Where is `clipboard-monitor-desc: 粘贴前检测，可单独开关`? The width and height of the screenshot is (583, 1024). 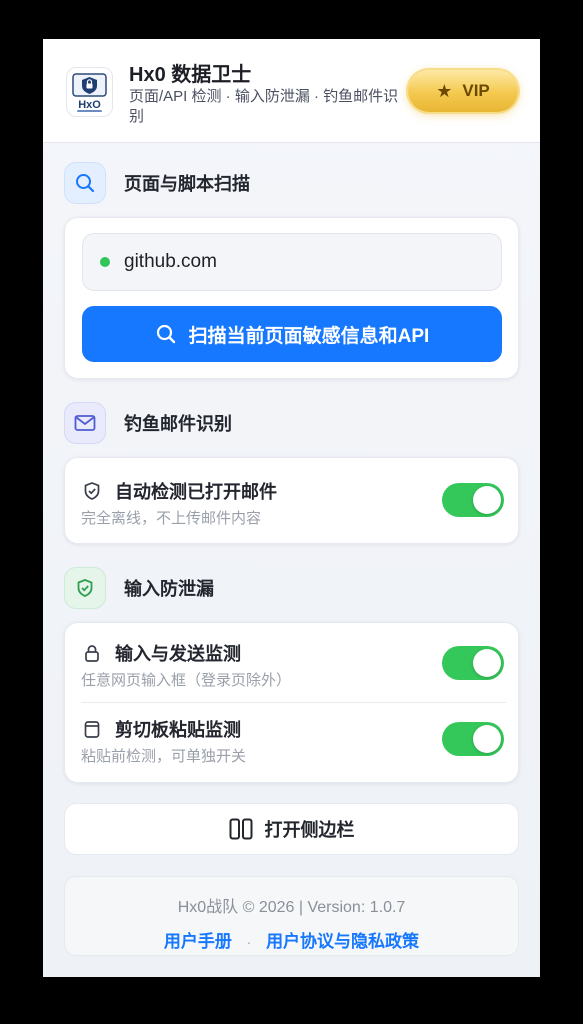
clipboard-monitor-desc: 粘贴前检测，可单独开关 is located at coordinates (164, 756).